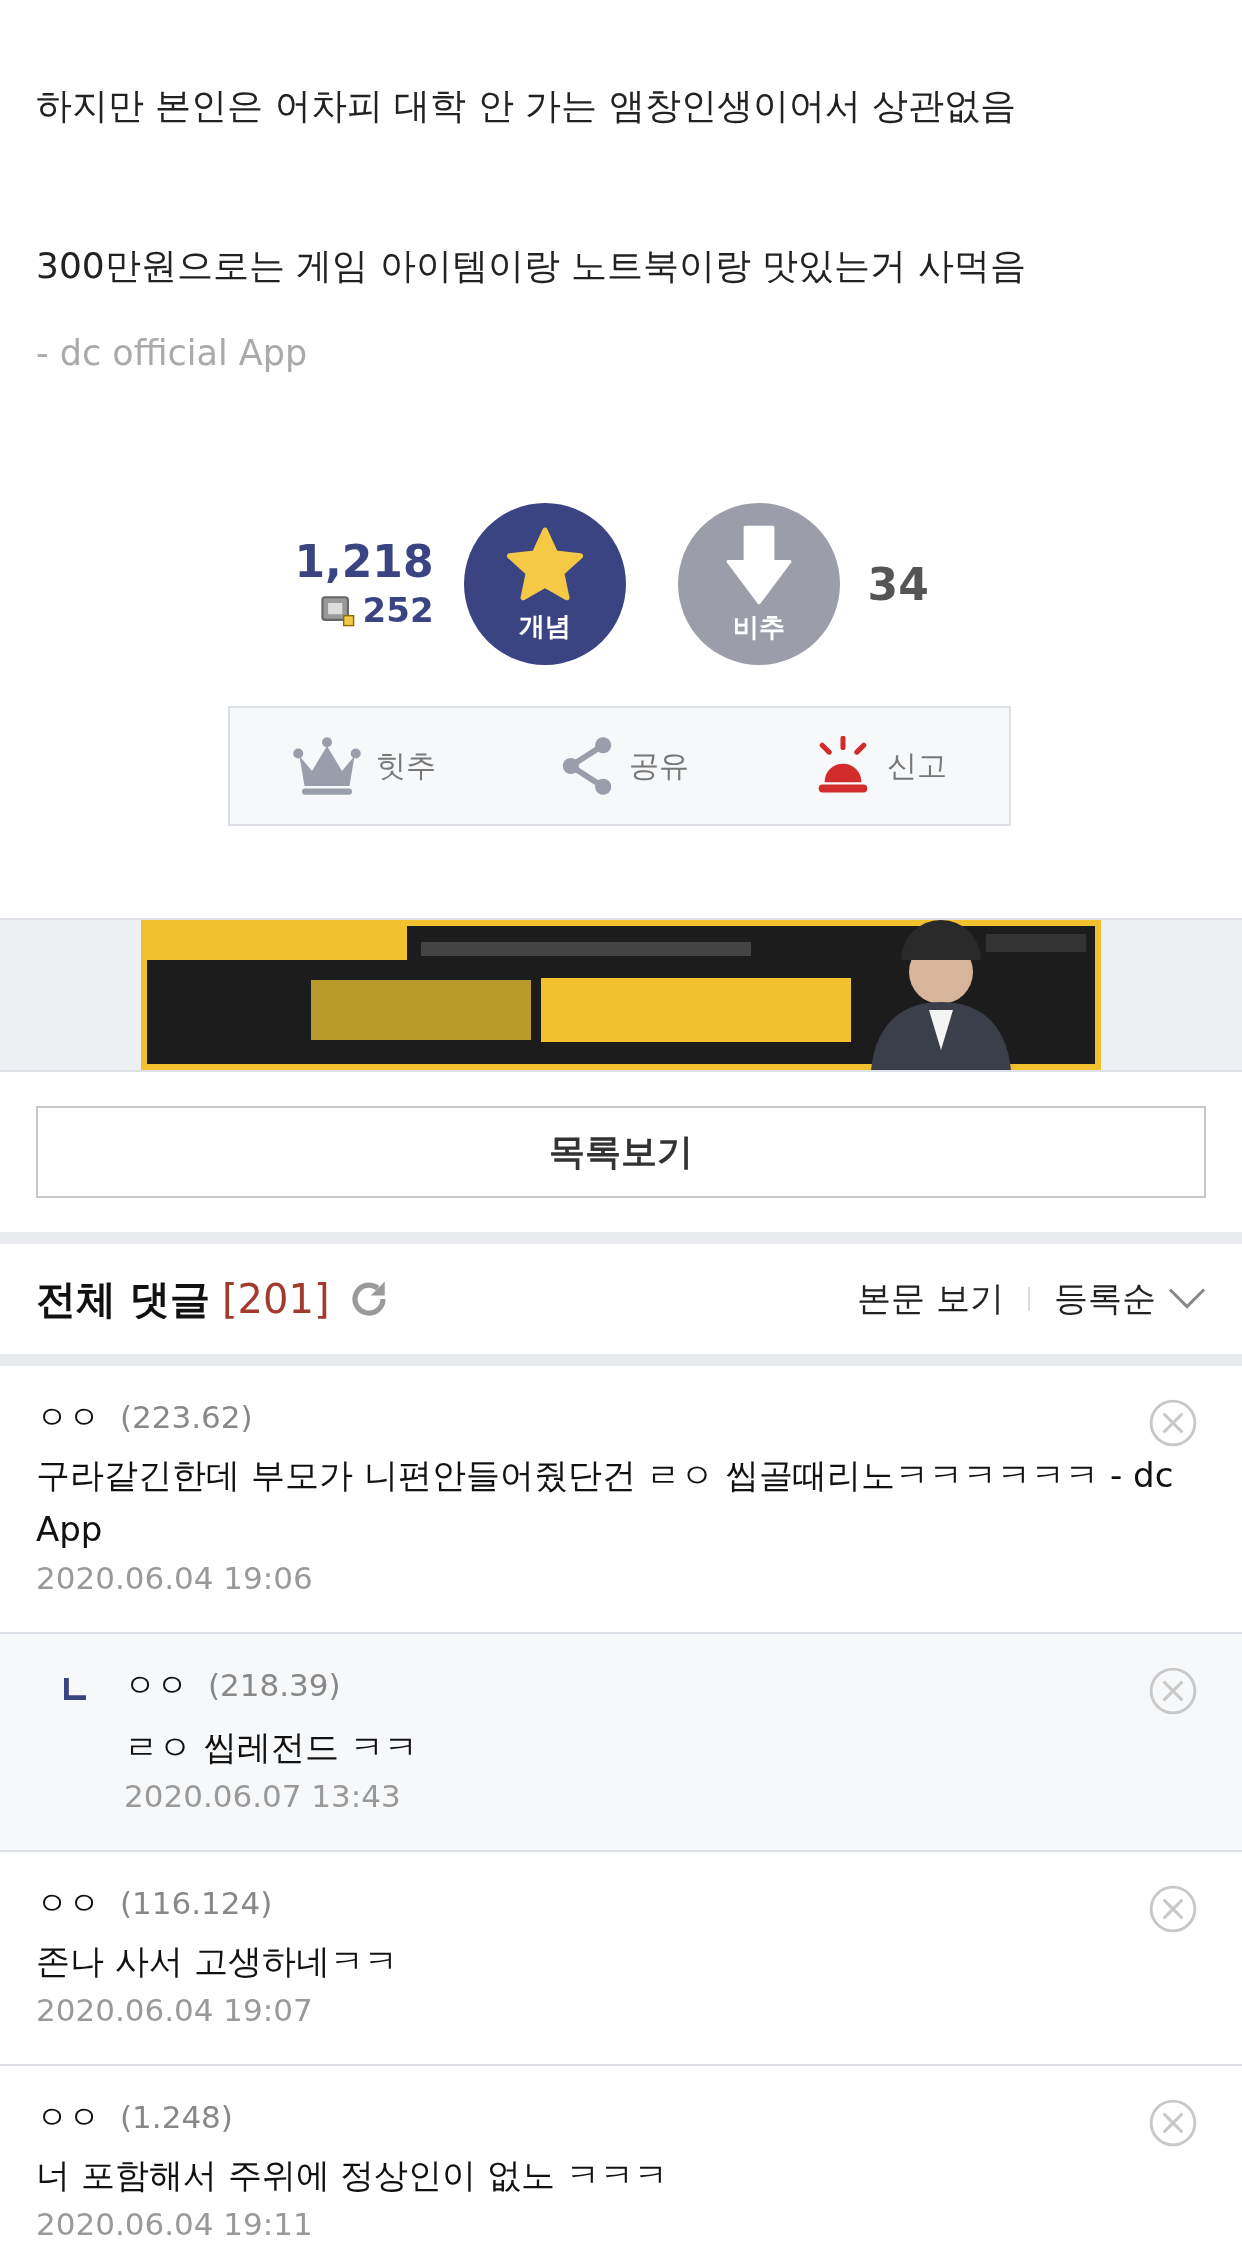 The image size is (1242, 2266). I want to click on post-paragraph: 하지만 본인은 어차피 대학 안 가는 앰창인생이어서 상관없음, so click(527, 106).